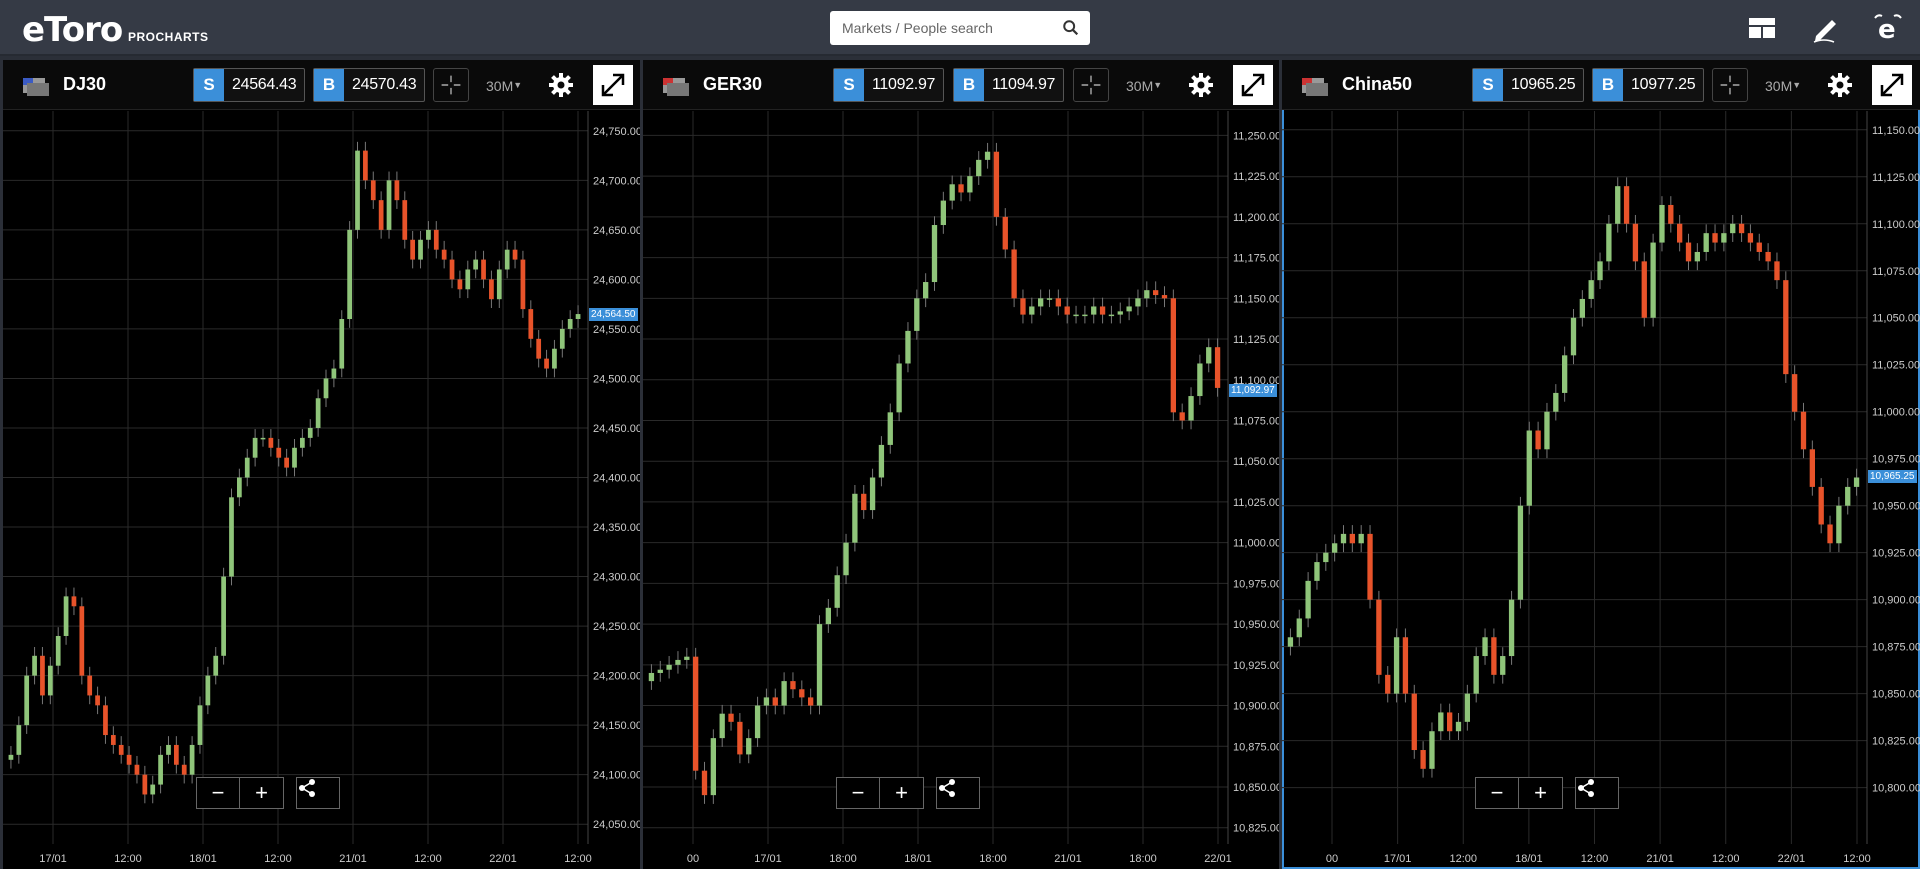  I want to click on buy-button: B 11094.97, so click(1009, 85).